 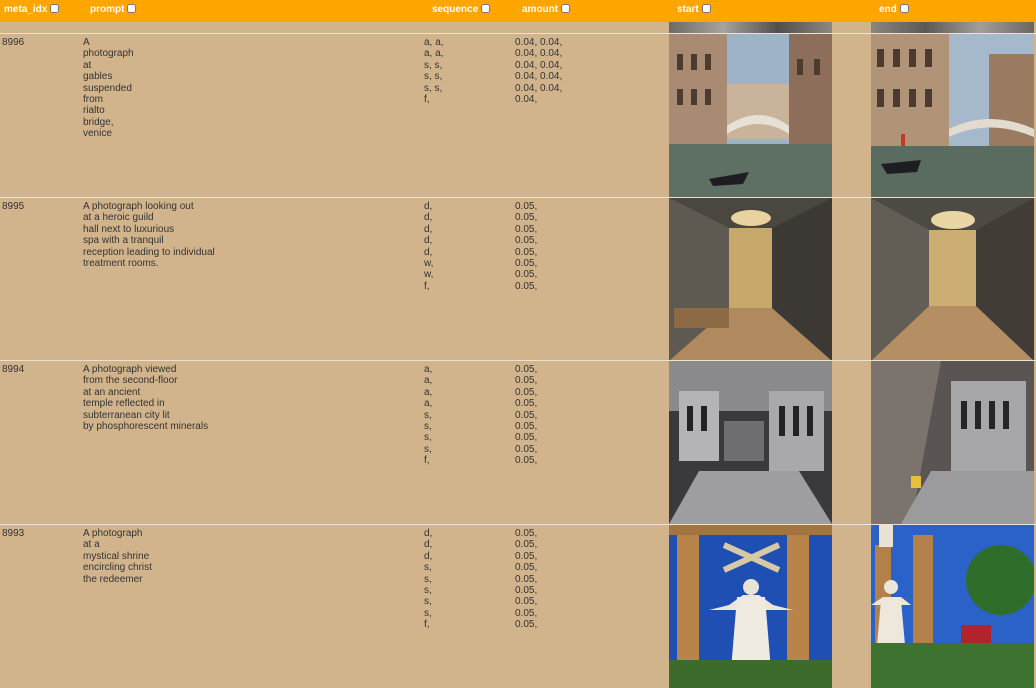 What do you see at coordinates (13, 206) in the screenshot?
I see `meta-idx-cell: 8995` at bounding box center [13, 206].